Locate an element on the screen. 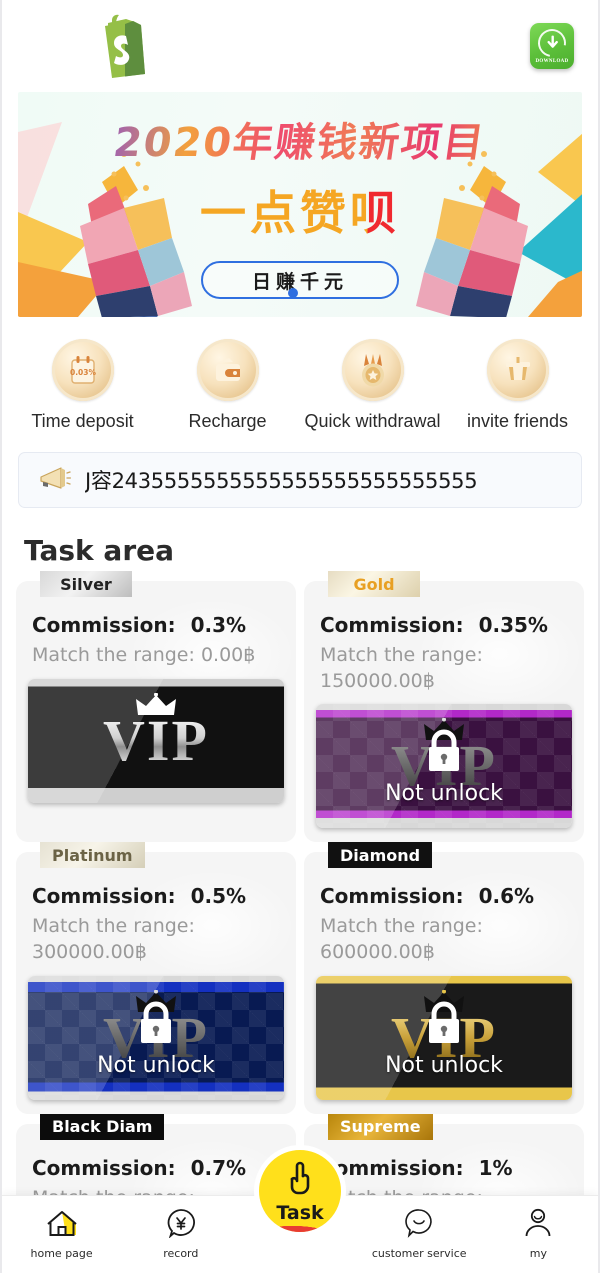 The image size is (600, 1273). download-button: DOWNLOAD is located at coordinates (552, 46).